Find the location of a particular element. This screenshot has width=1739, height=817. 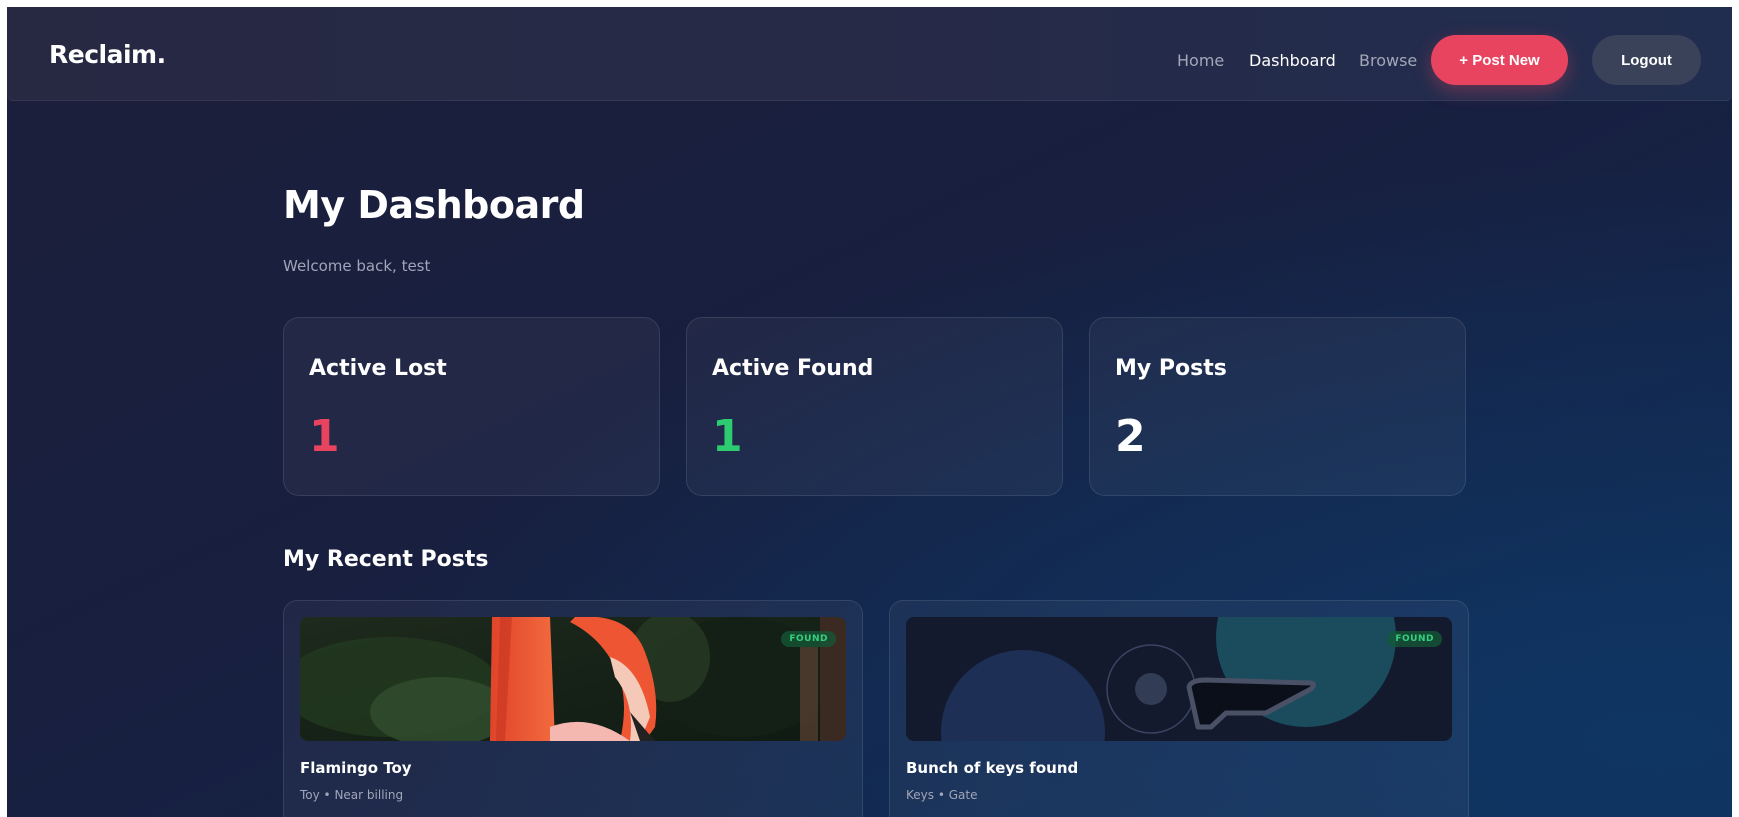

page-title: My Dashboard is located at coordinates (434, 205).